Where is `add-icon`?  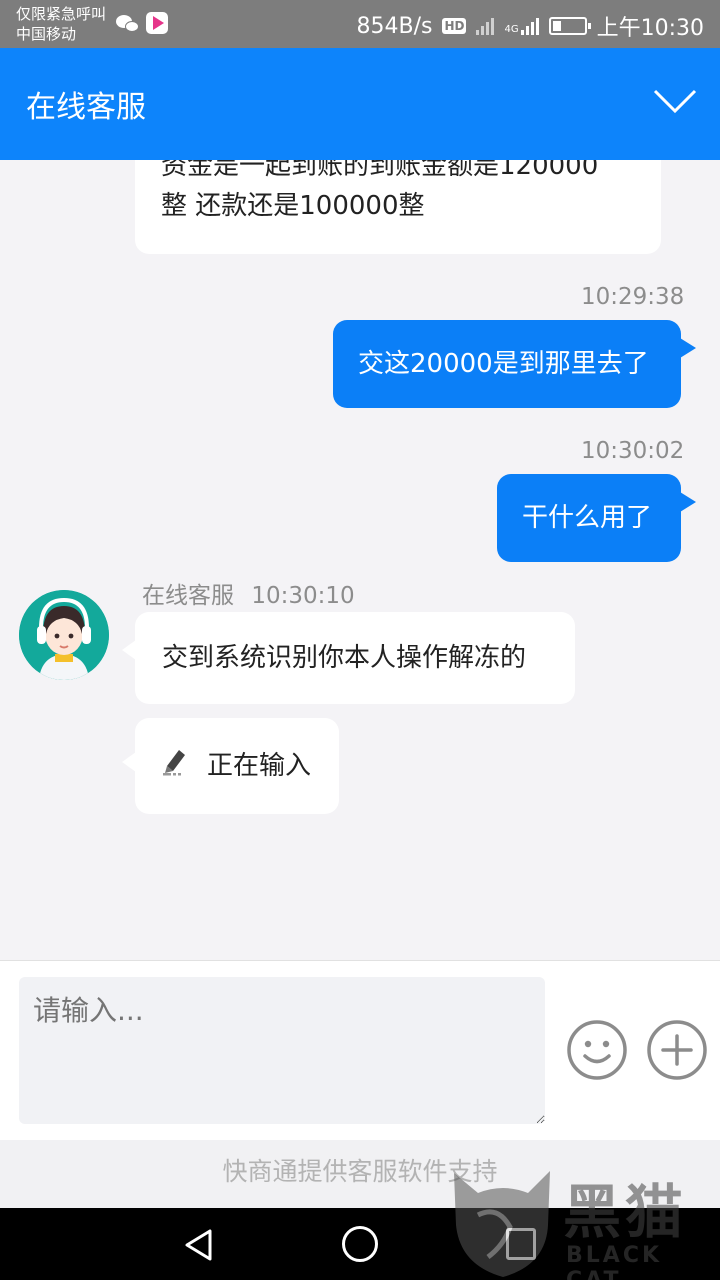 add-icon is located at coordinates (677, 1050).